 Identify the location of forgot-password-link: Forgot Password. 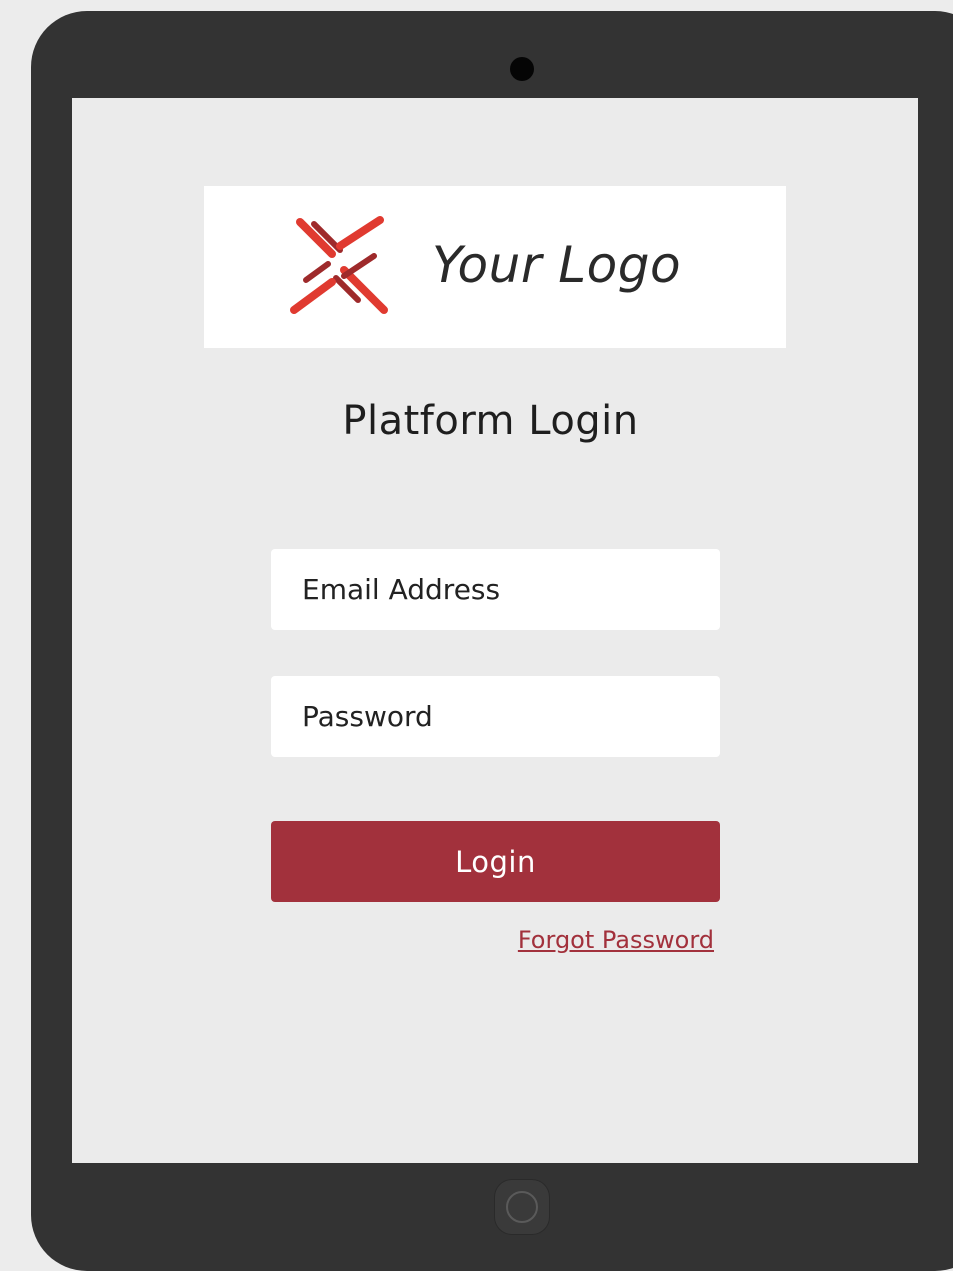
(600, 940).